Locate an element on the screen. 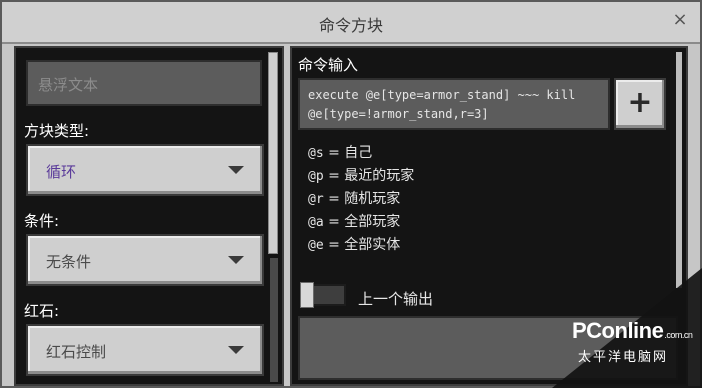 This screenshot has width=702, height=388. list-item: @r = 随机玩家 is located at coordinates (361, 199).